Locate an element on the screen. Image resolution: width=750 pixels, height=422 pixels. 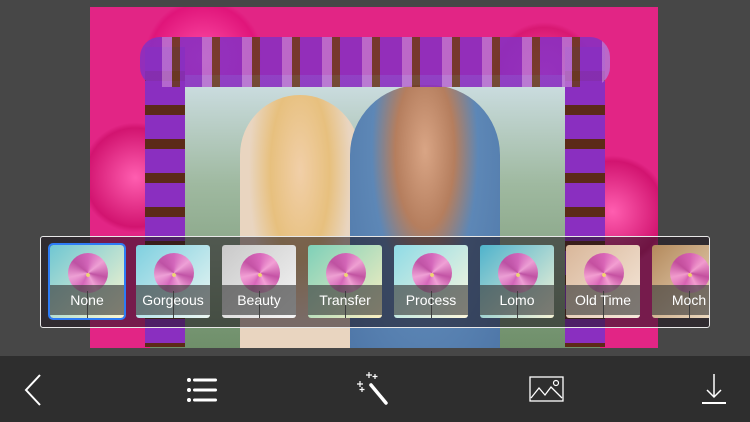
back-button is located at coordinates (34, 390).